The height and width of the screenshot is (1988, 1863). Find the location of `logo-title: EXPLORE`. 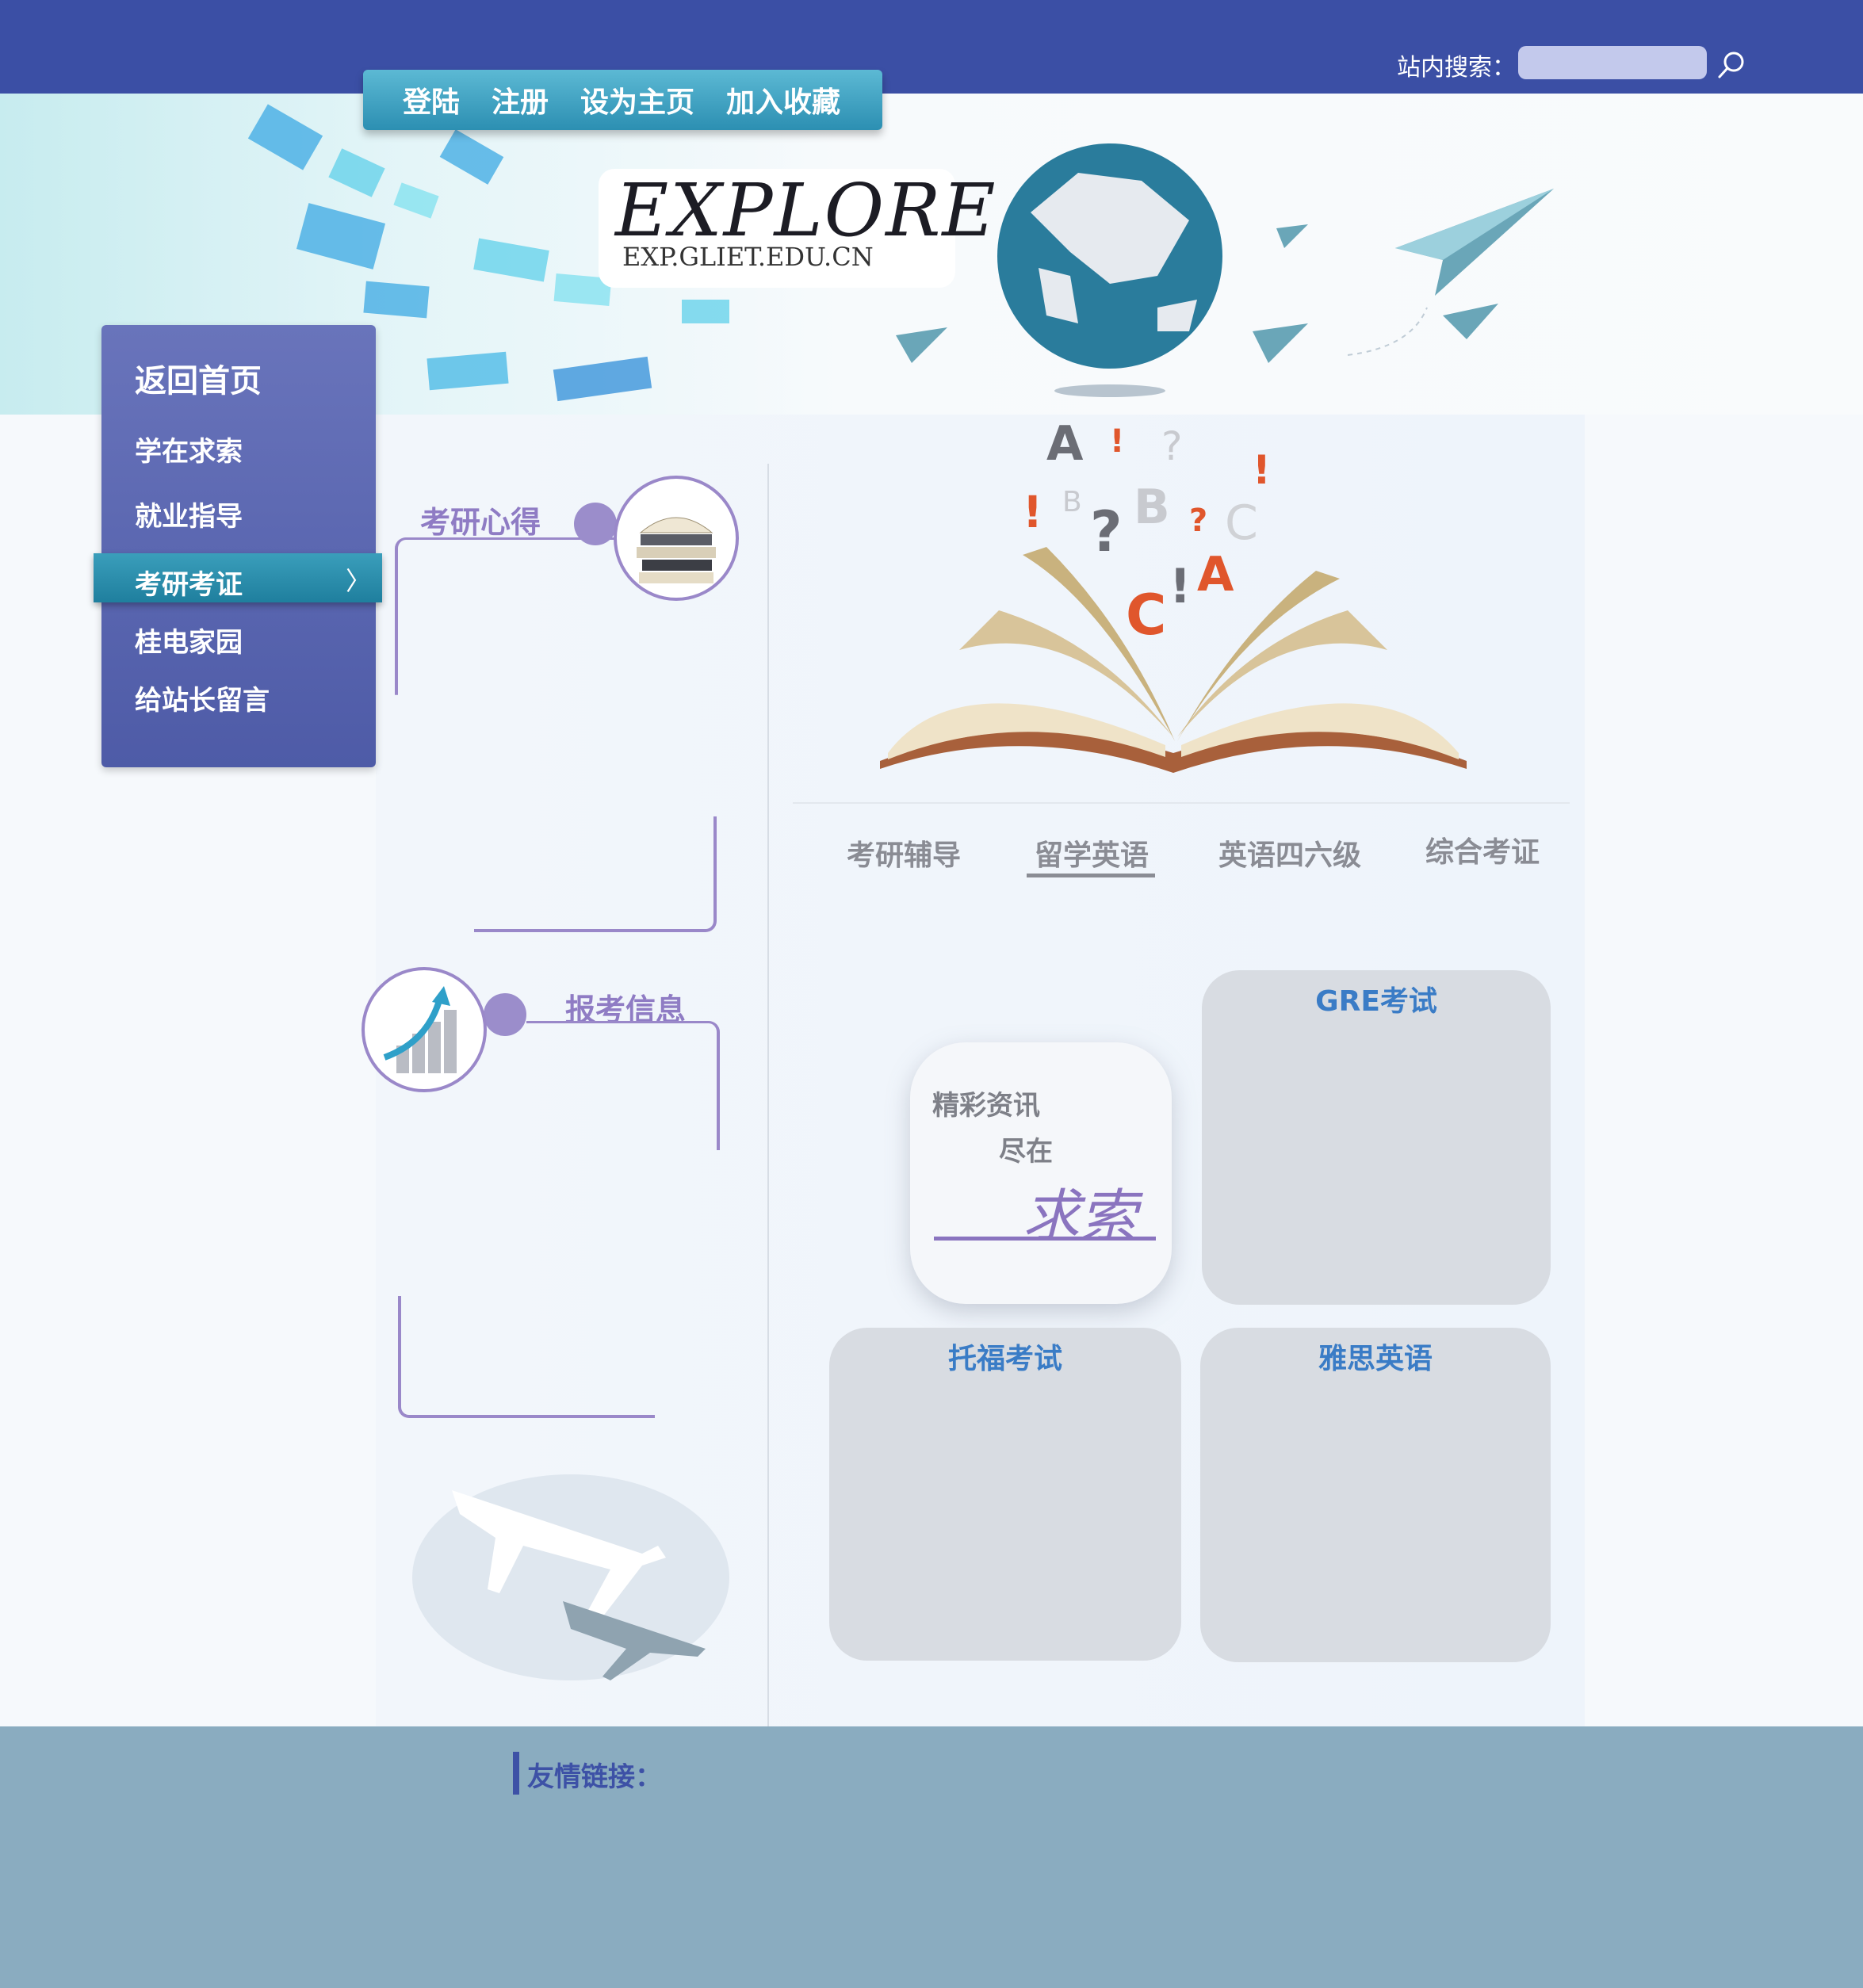

logo-title: EXPLORE is located at coordinates (806, 210).